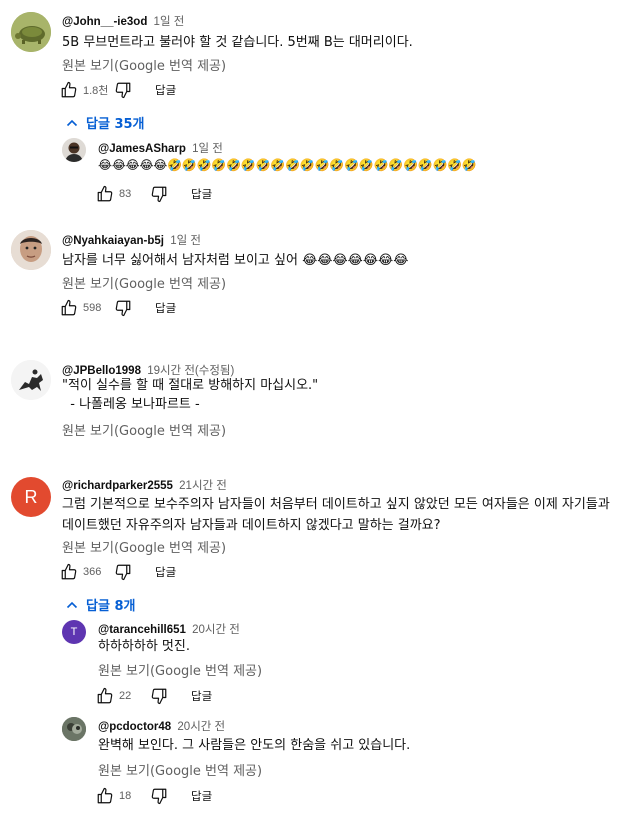 Image resolution: width=640 pixels, height=828 pixels. What do you see at coordinates (113, 241) in the screenshot?
I see `author-name: @Nyahkaiayan-b5j` at bounding box center [113, 241].